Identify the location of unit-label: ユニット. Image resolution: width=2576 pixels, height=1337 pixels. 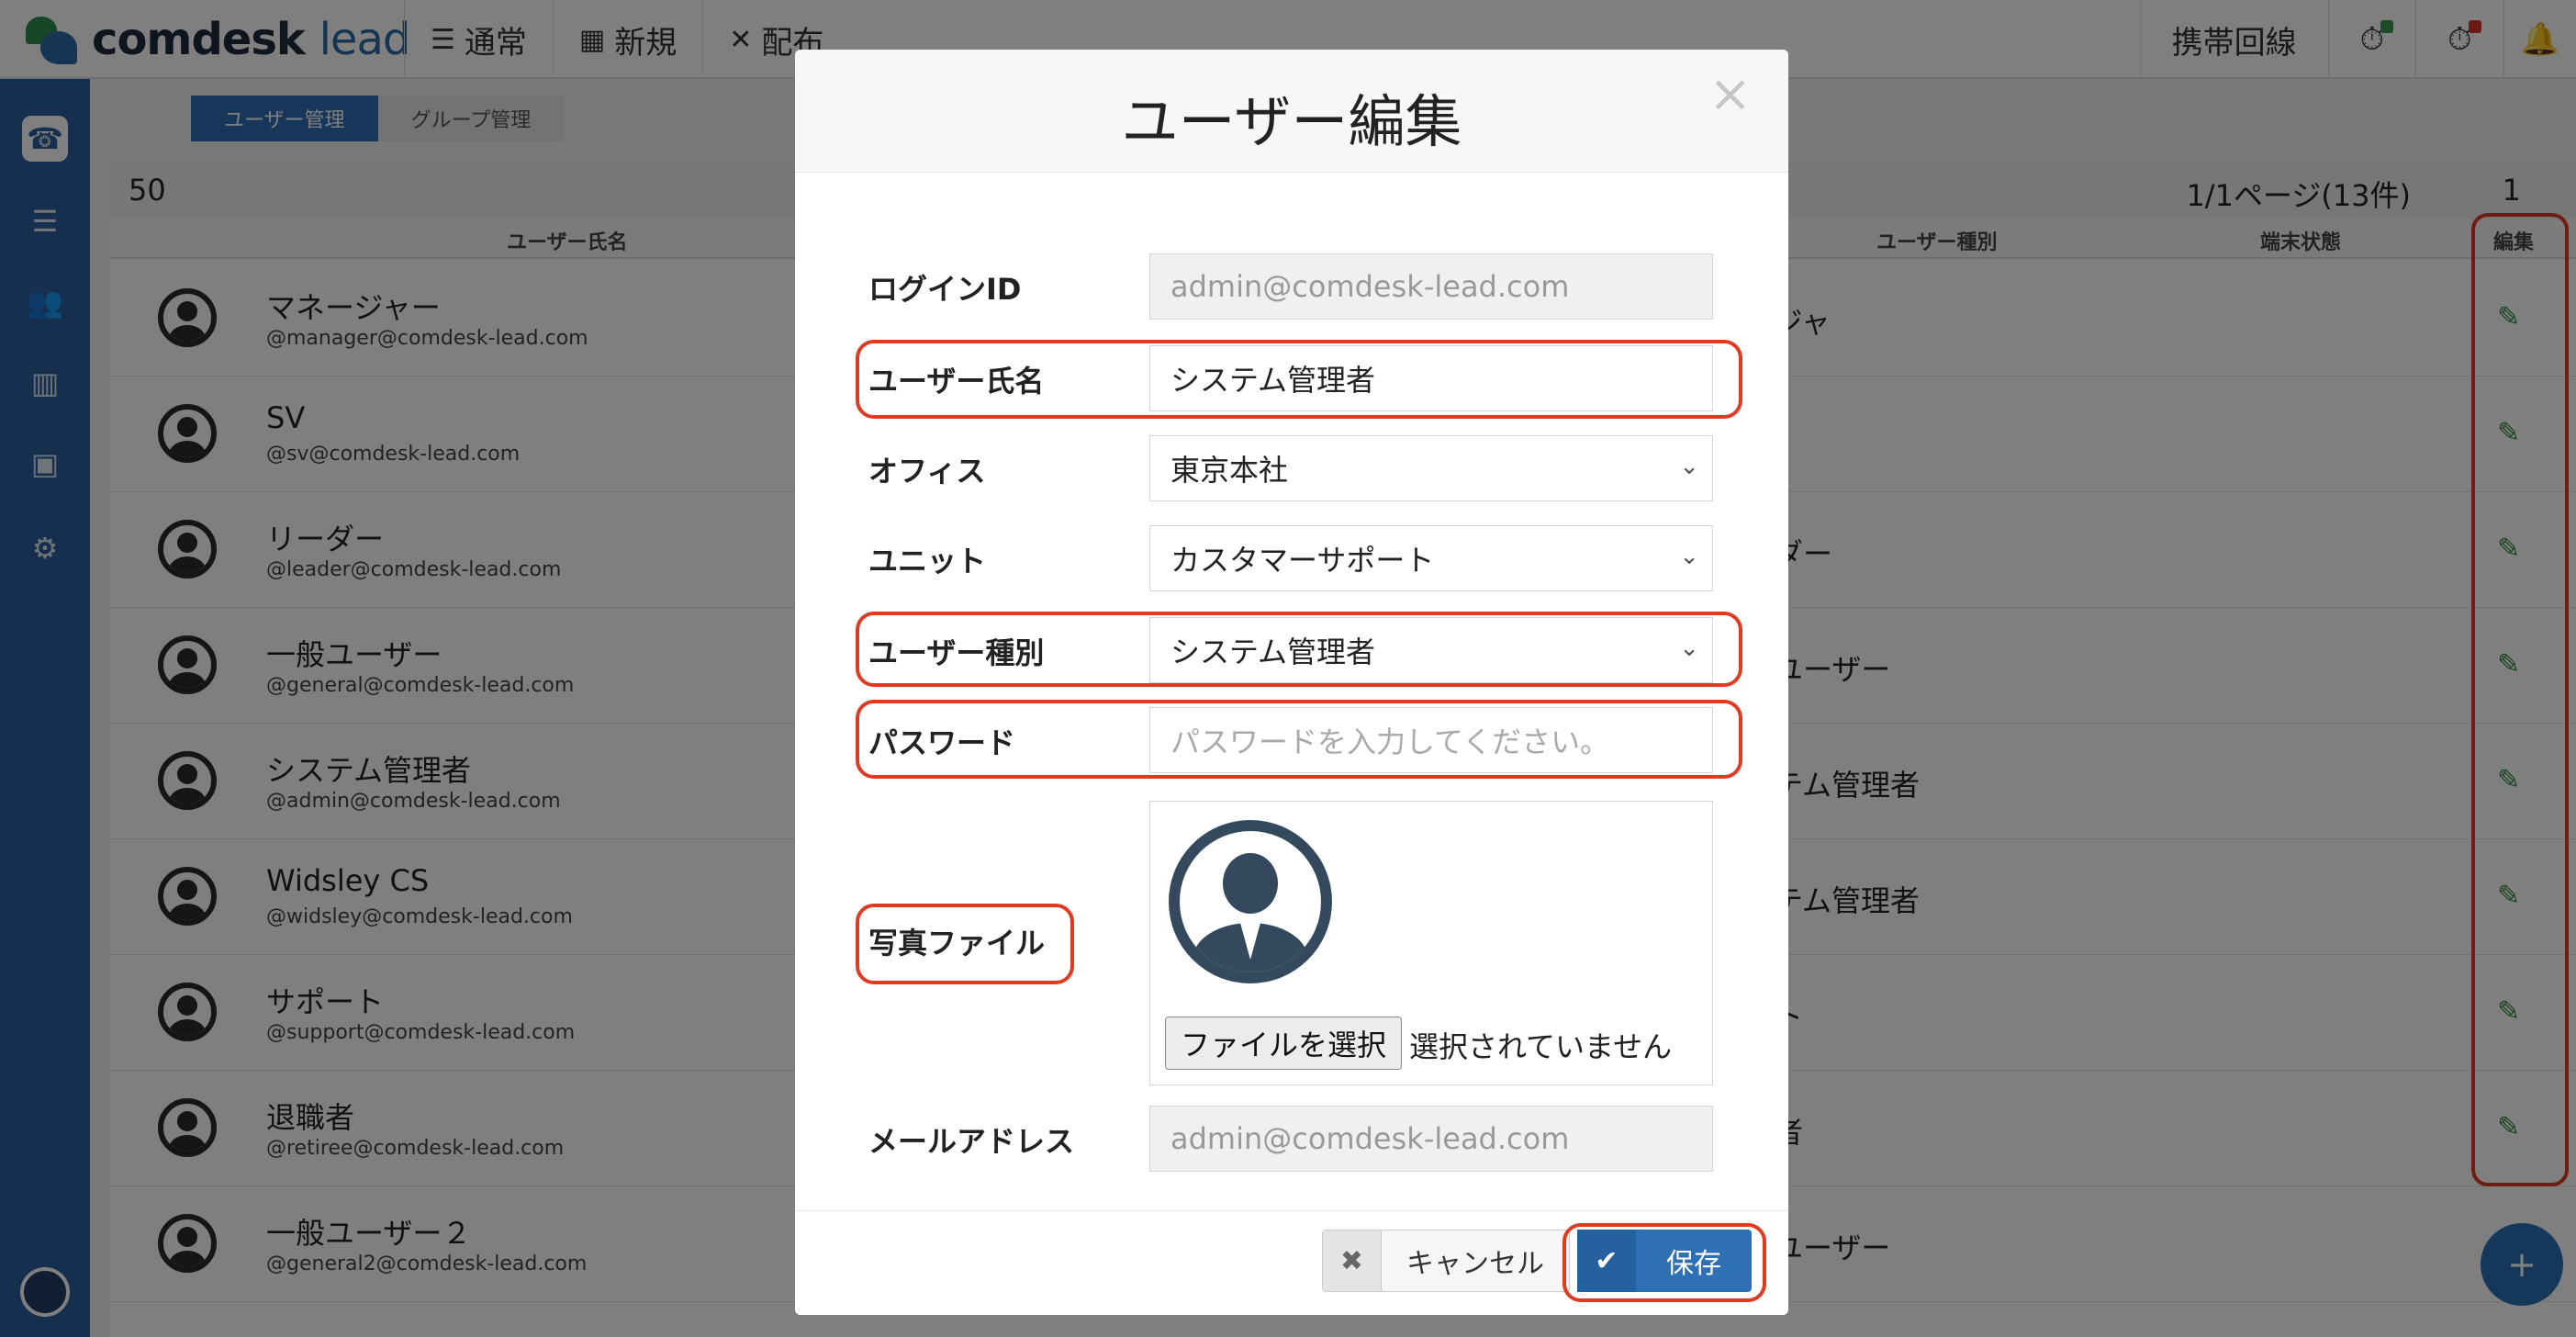
(927, 561).